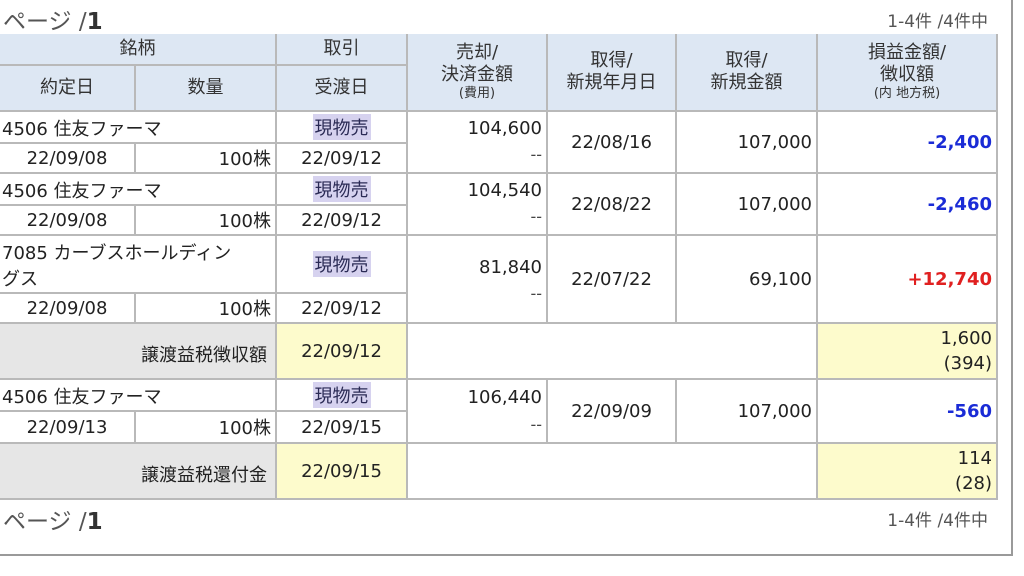  Describe the element at coordinates (612, 143) in the screenshot. I see `trade-1-acq-date: 22/08/16` at that location.